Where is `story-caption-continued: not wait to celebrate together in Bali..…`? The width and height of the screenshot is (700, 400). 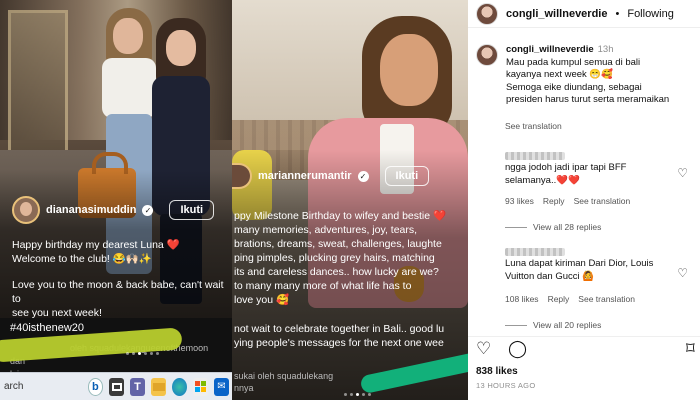
story-caption-continued: not wait to celebrate together in Bali..… is located at coordinates (351, 336).